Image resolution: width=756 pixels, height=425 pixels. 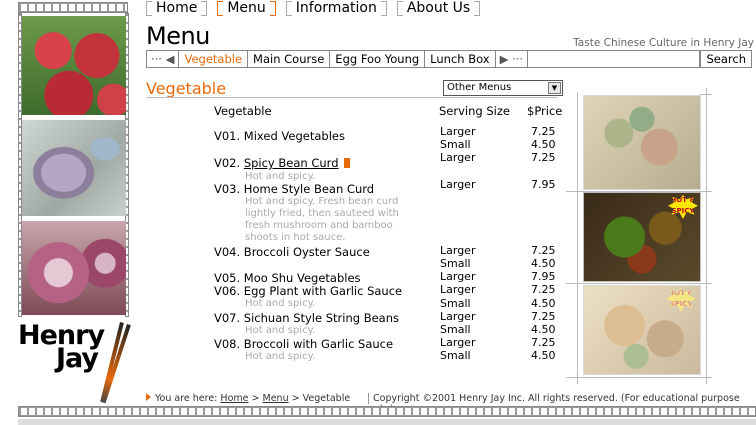 What do you see at coordinates (460, 59) in the screenshot?
I see `tab-lunch-box: Lunch Box` at bounding box center [460, 59].